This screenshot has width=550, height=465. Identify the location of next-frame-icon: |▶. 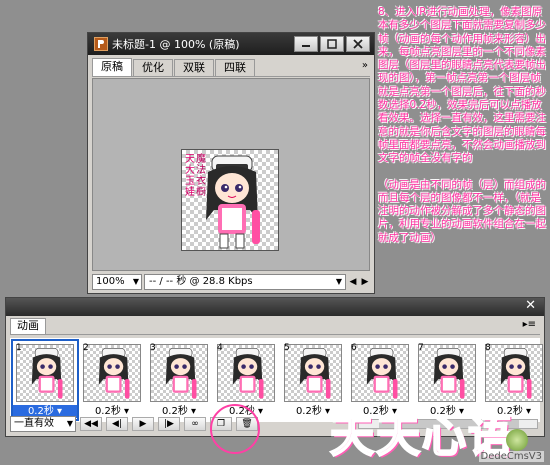
(169, 424).